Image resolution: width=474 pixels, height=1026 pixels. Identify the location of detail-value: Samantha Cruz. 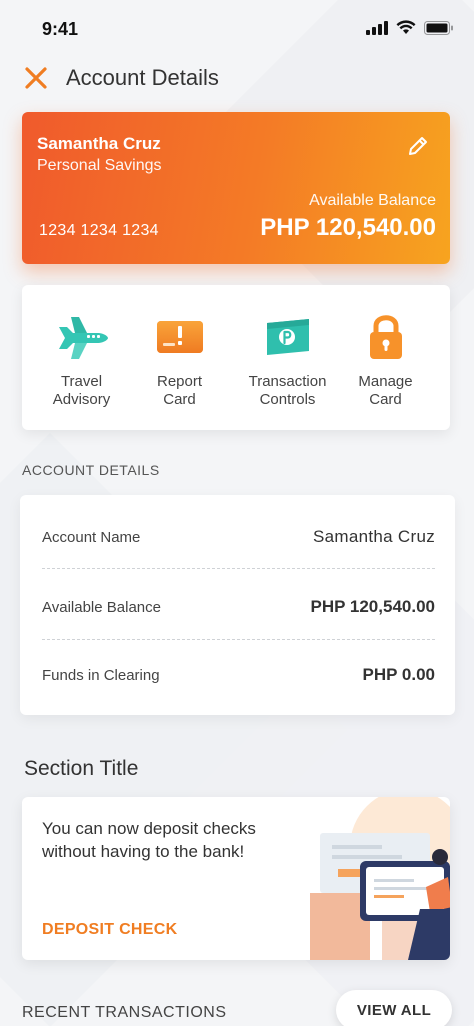
(373, 536).